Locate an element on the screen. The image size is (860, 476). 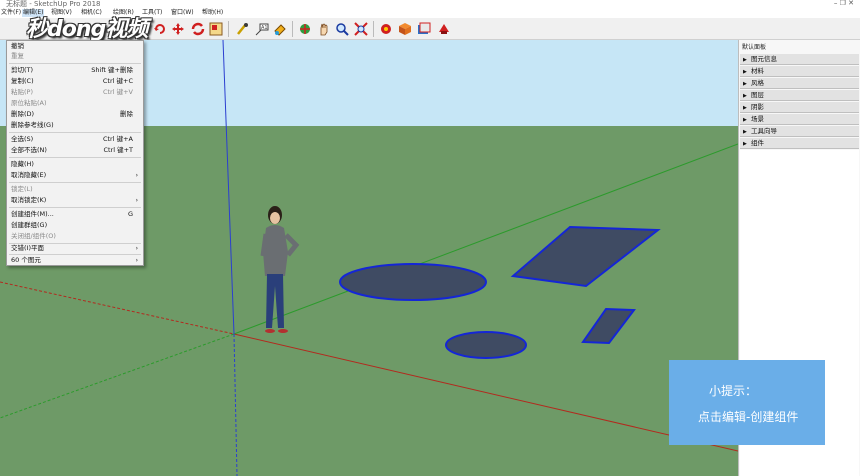
window-title: 无标题 - SketchUp Pro 2018 is located at coordinates (53, 4).